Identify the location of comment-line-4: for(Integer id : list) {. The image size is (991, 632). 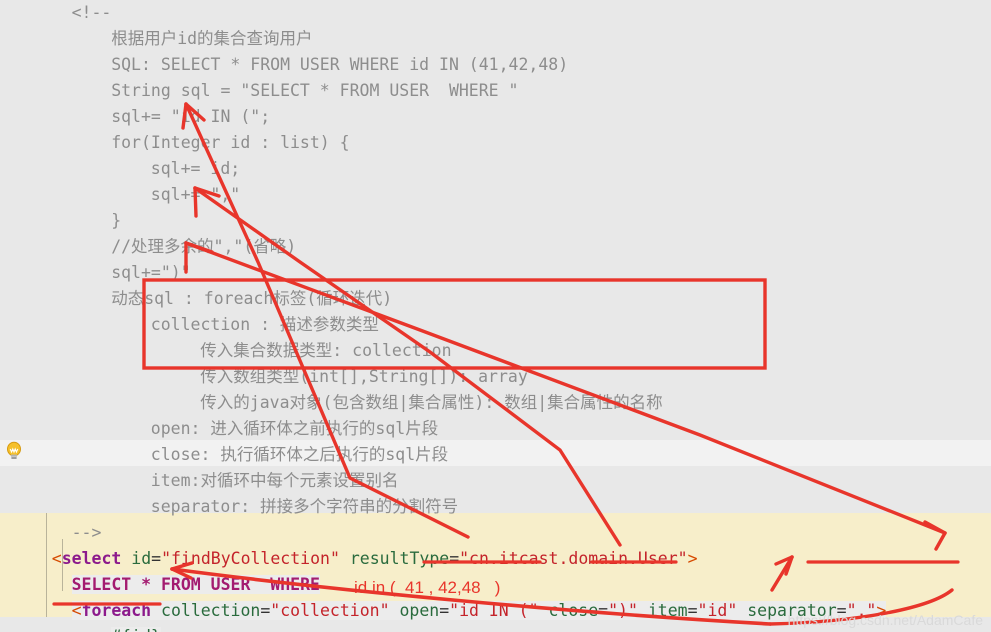
(495, 143).